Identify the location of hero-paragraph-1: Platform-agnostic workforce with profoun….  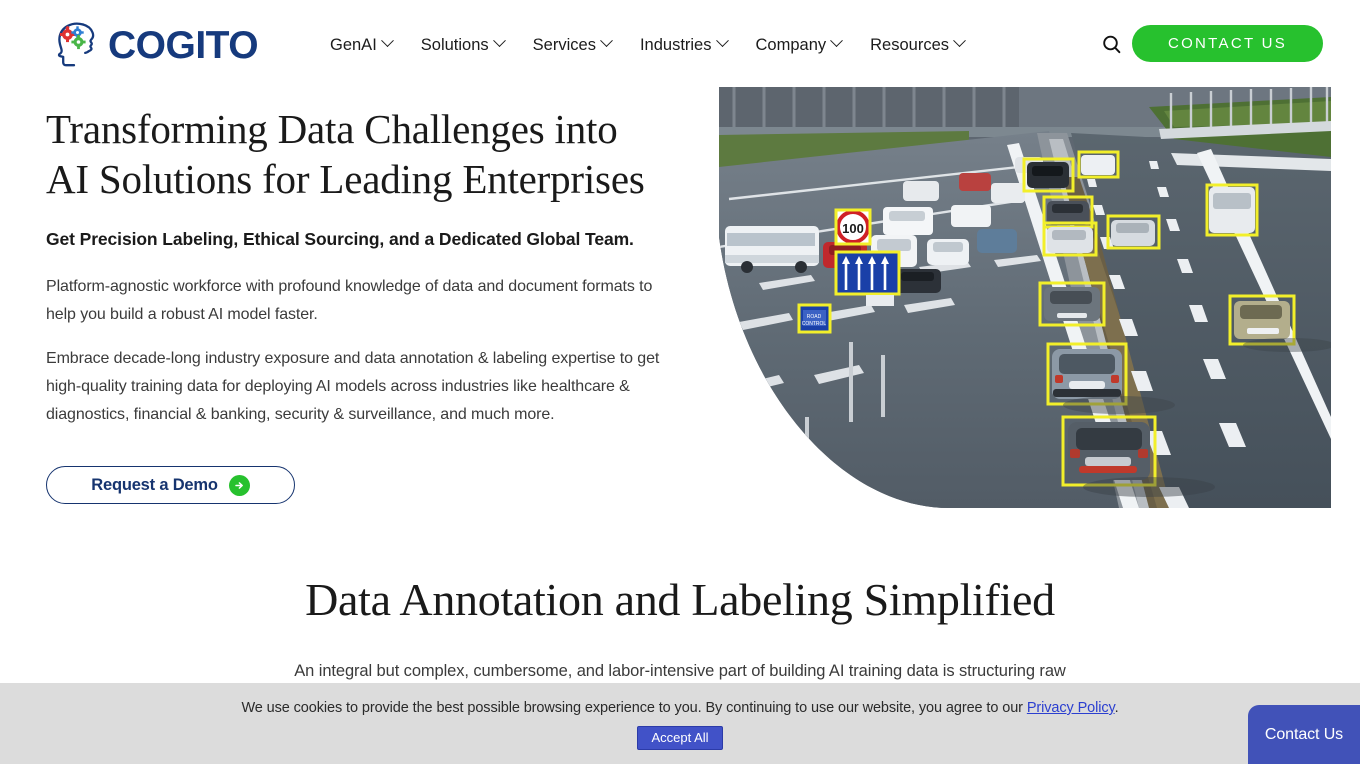
(349, 300).